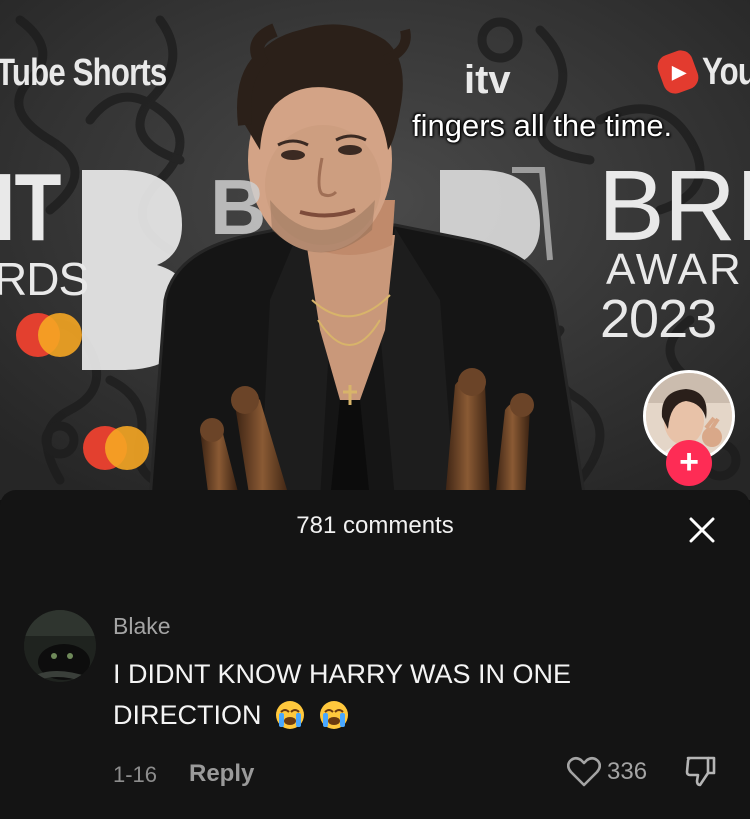 This screenshot has height=819, width=750. I want to click on youtube-word: You, so click(726, 71).